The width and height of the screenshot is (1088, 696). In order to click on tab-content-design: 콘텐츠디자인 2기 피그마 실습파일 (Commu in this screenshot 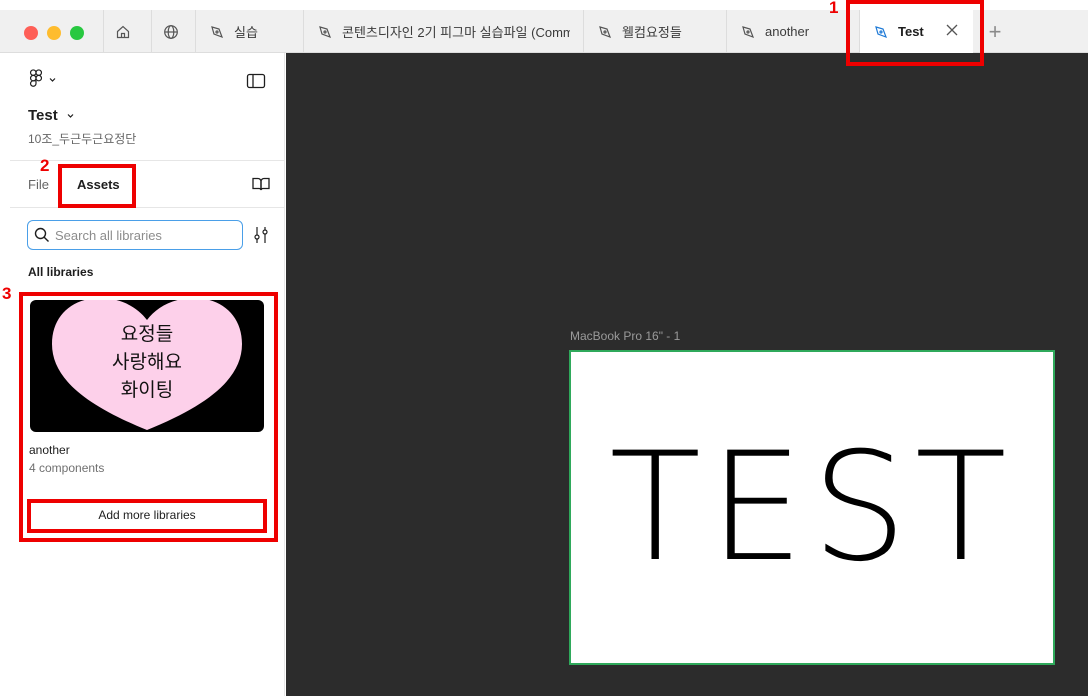, I will do `click(443, 31)`.